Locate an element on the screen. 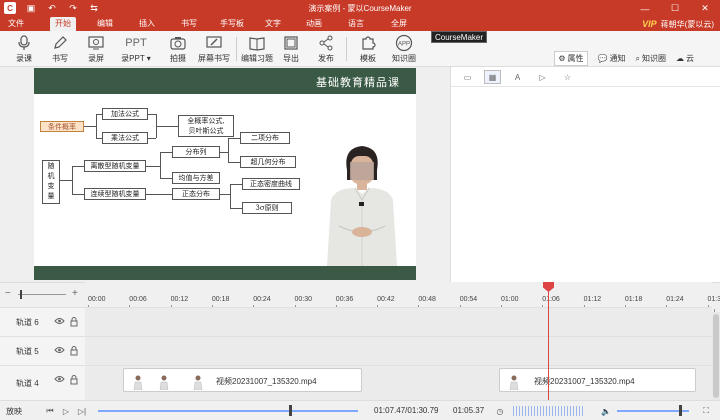 The height and width of the screenshot is (420, 720). menu-edit: 编辑 is located at coordinates (105, 24).